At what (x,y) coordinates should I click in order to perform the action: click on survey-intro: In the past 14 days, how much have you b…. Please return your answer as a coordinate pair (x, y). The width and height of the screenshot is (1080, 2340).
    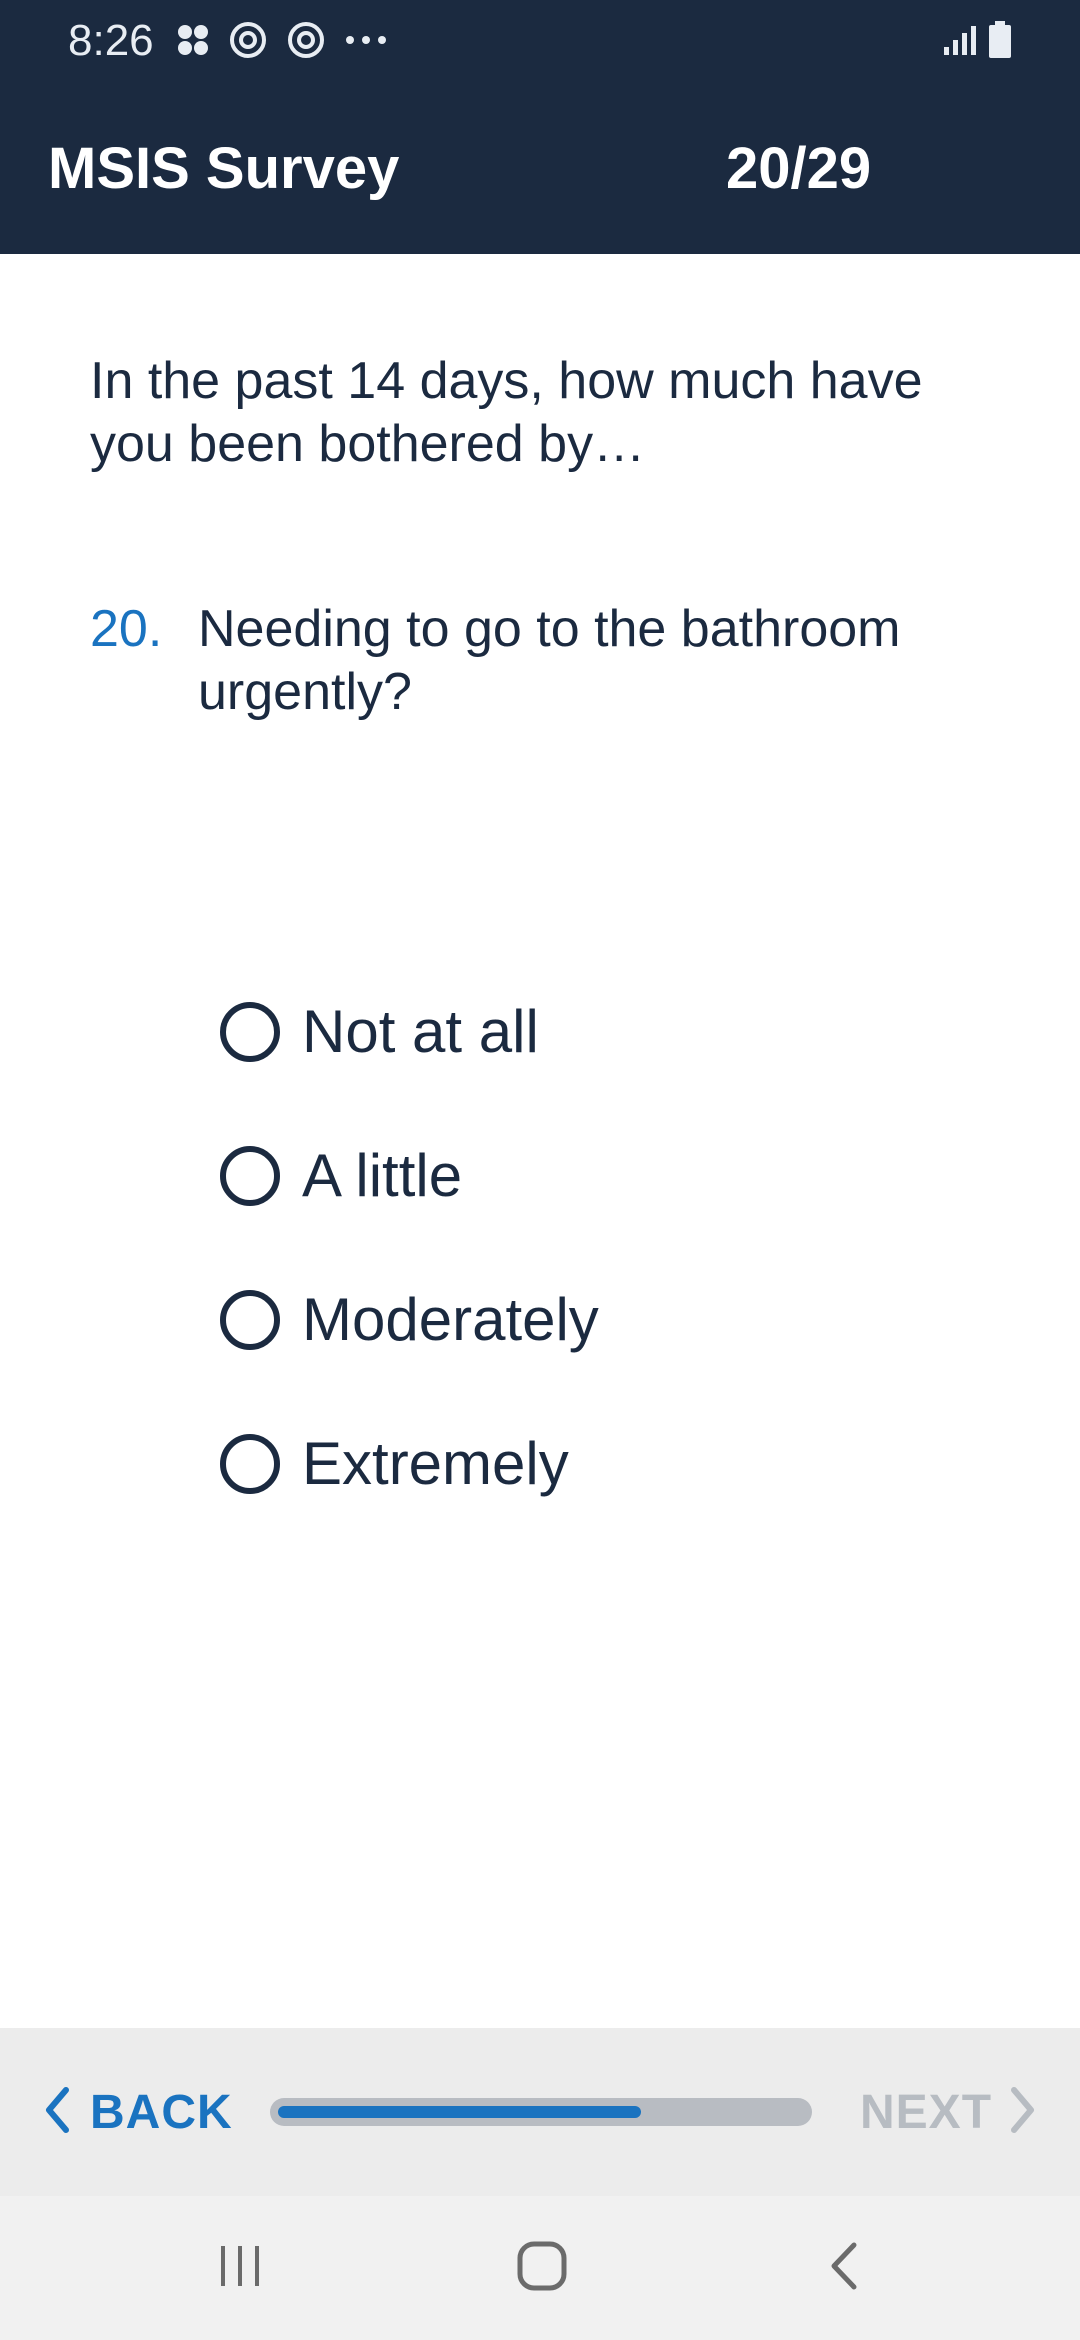
    Looking at the image, I should click on (506, 412).